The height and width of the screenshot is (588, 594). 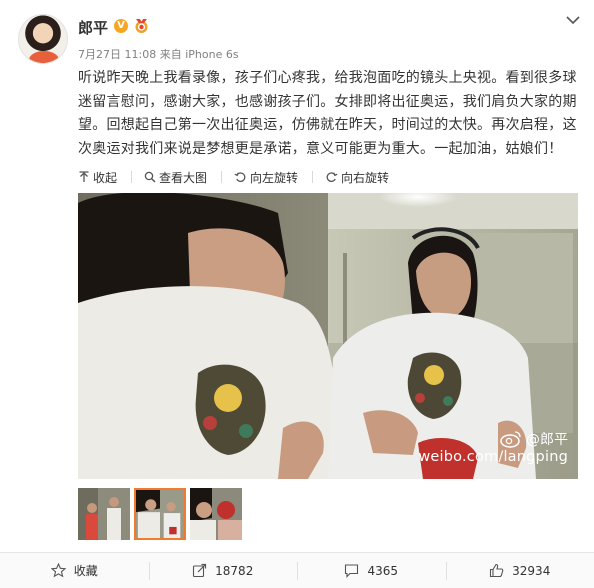 I want to click on verified-badge-icon: V, so click(x=121, y=26).